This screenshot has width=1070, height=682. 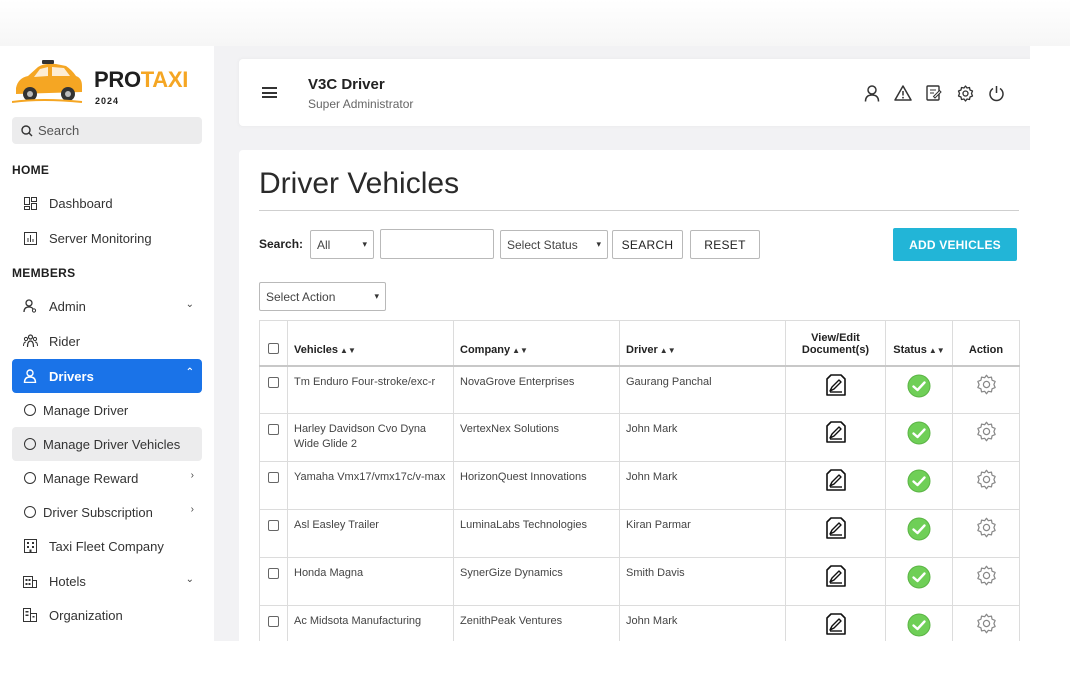 What do you see at coordinates (996, 93) in the screenshot?
I see `power-icon` at bounding box center [996, 93].